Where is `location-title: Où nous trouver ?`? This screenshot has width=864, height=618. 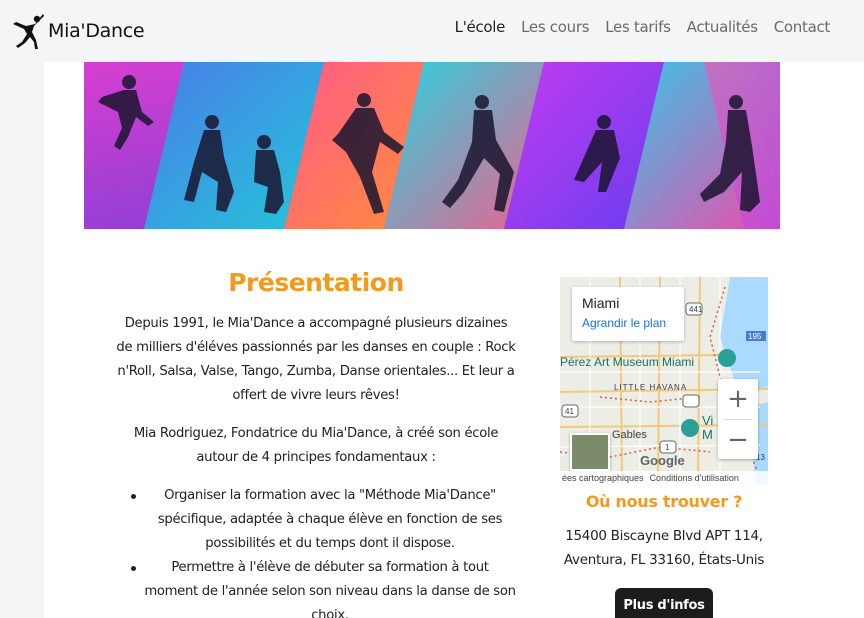 location-title: Où nous trouver ? is located at coordinates (664, 501).